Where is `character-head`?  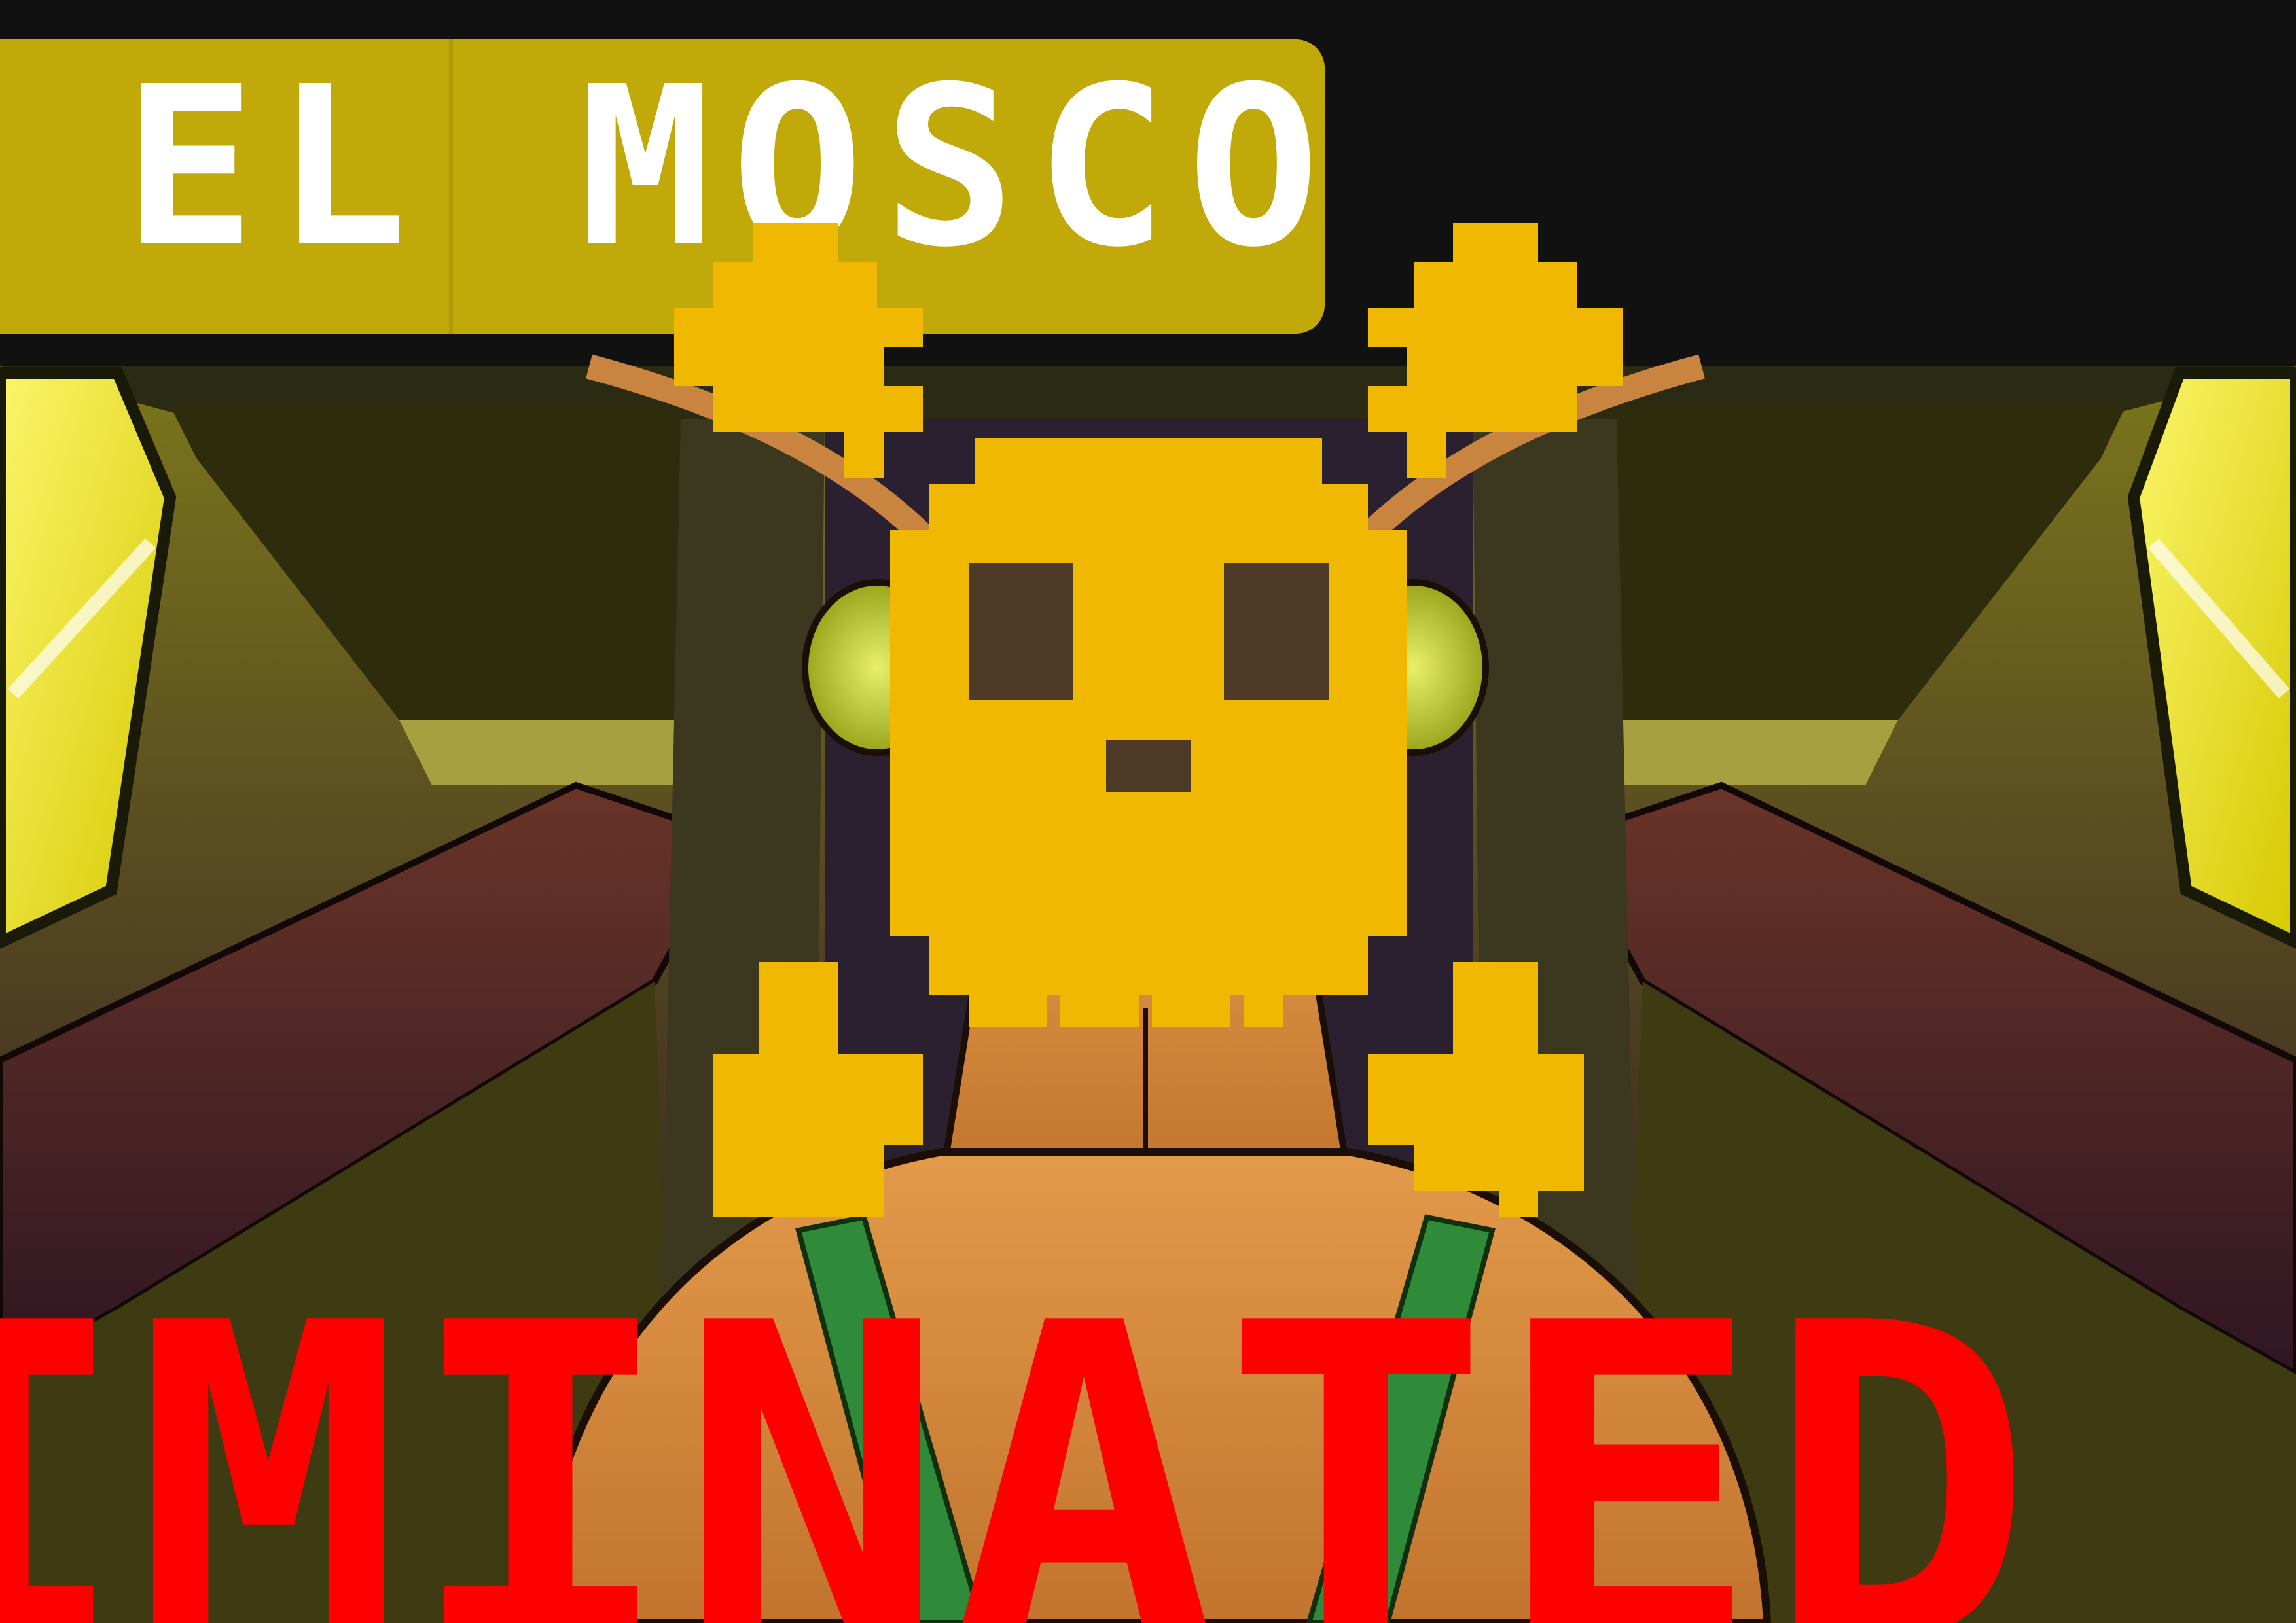 character-head is located at coordinates (1145, 681).